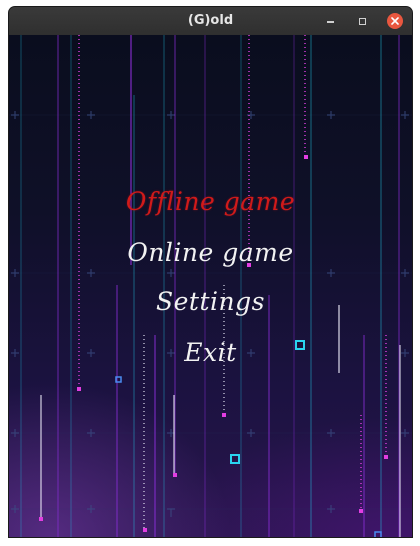  I want to click on minimize-icon, so click(331, 21).